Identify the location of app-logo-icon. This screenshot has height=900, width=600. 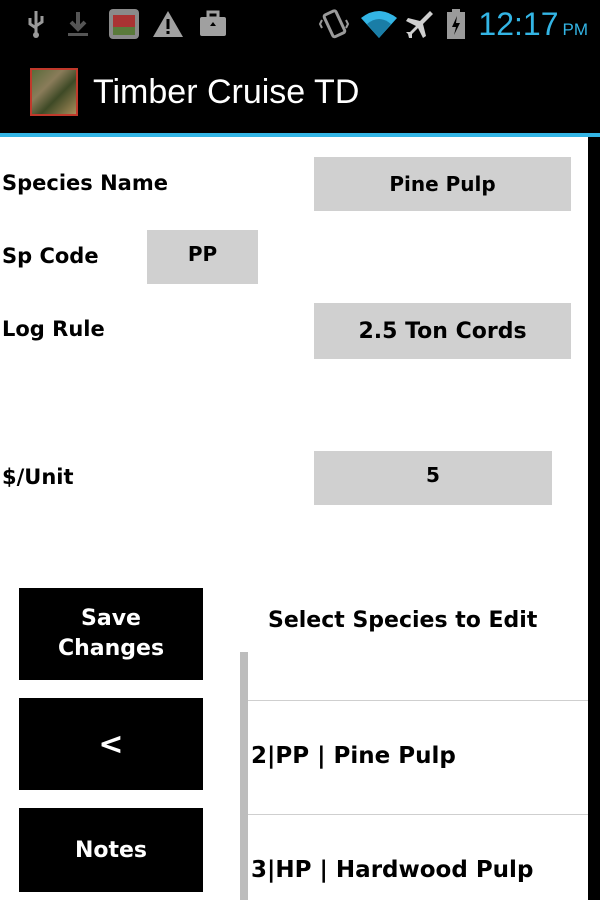
(54, 92).